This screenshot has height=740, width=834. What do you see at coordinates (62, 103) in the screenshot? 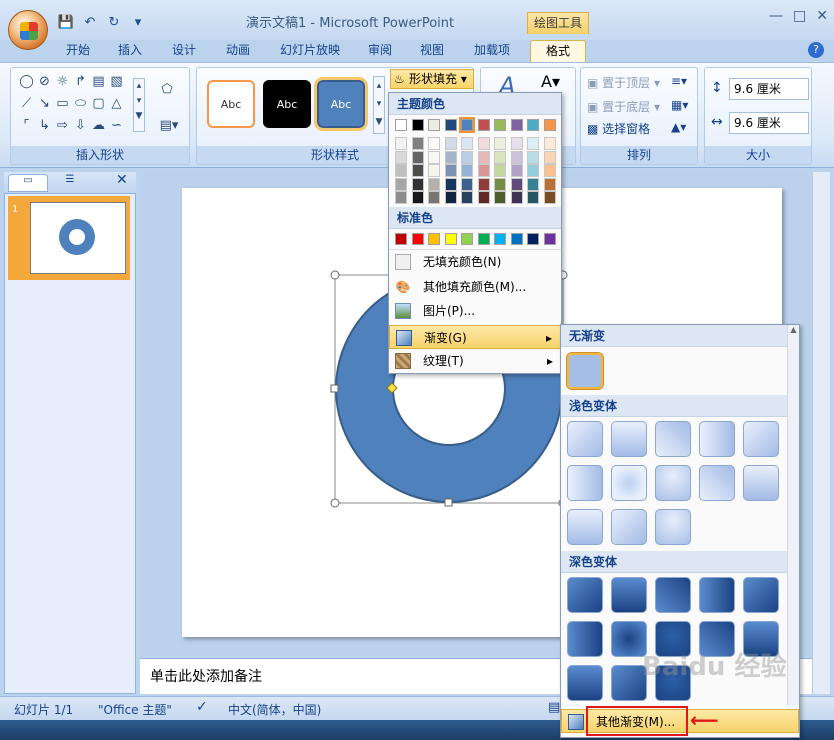
I see `rectangle-shape-icon: ▭` at bounding box center [62, 103].